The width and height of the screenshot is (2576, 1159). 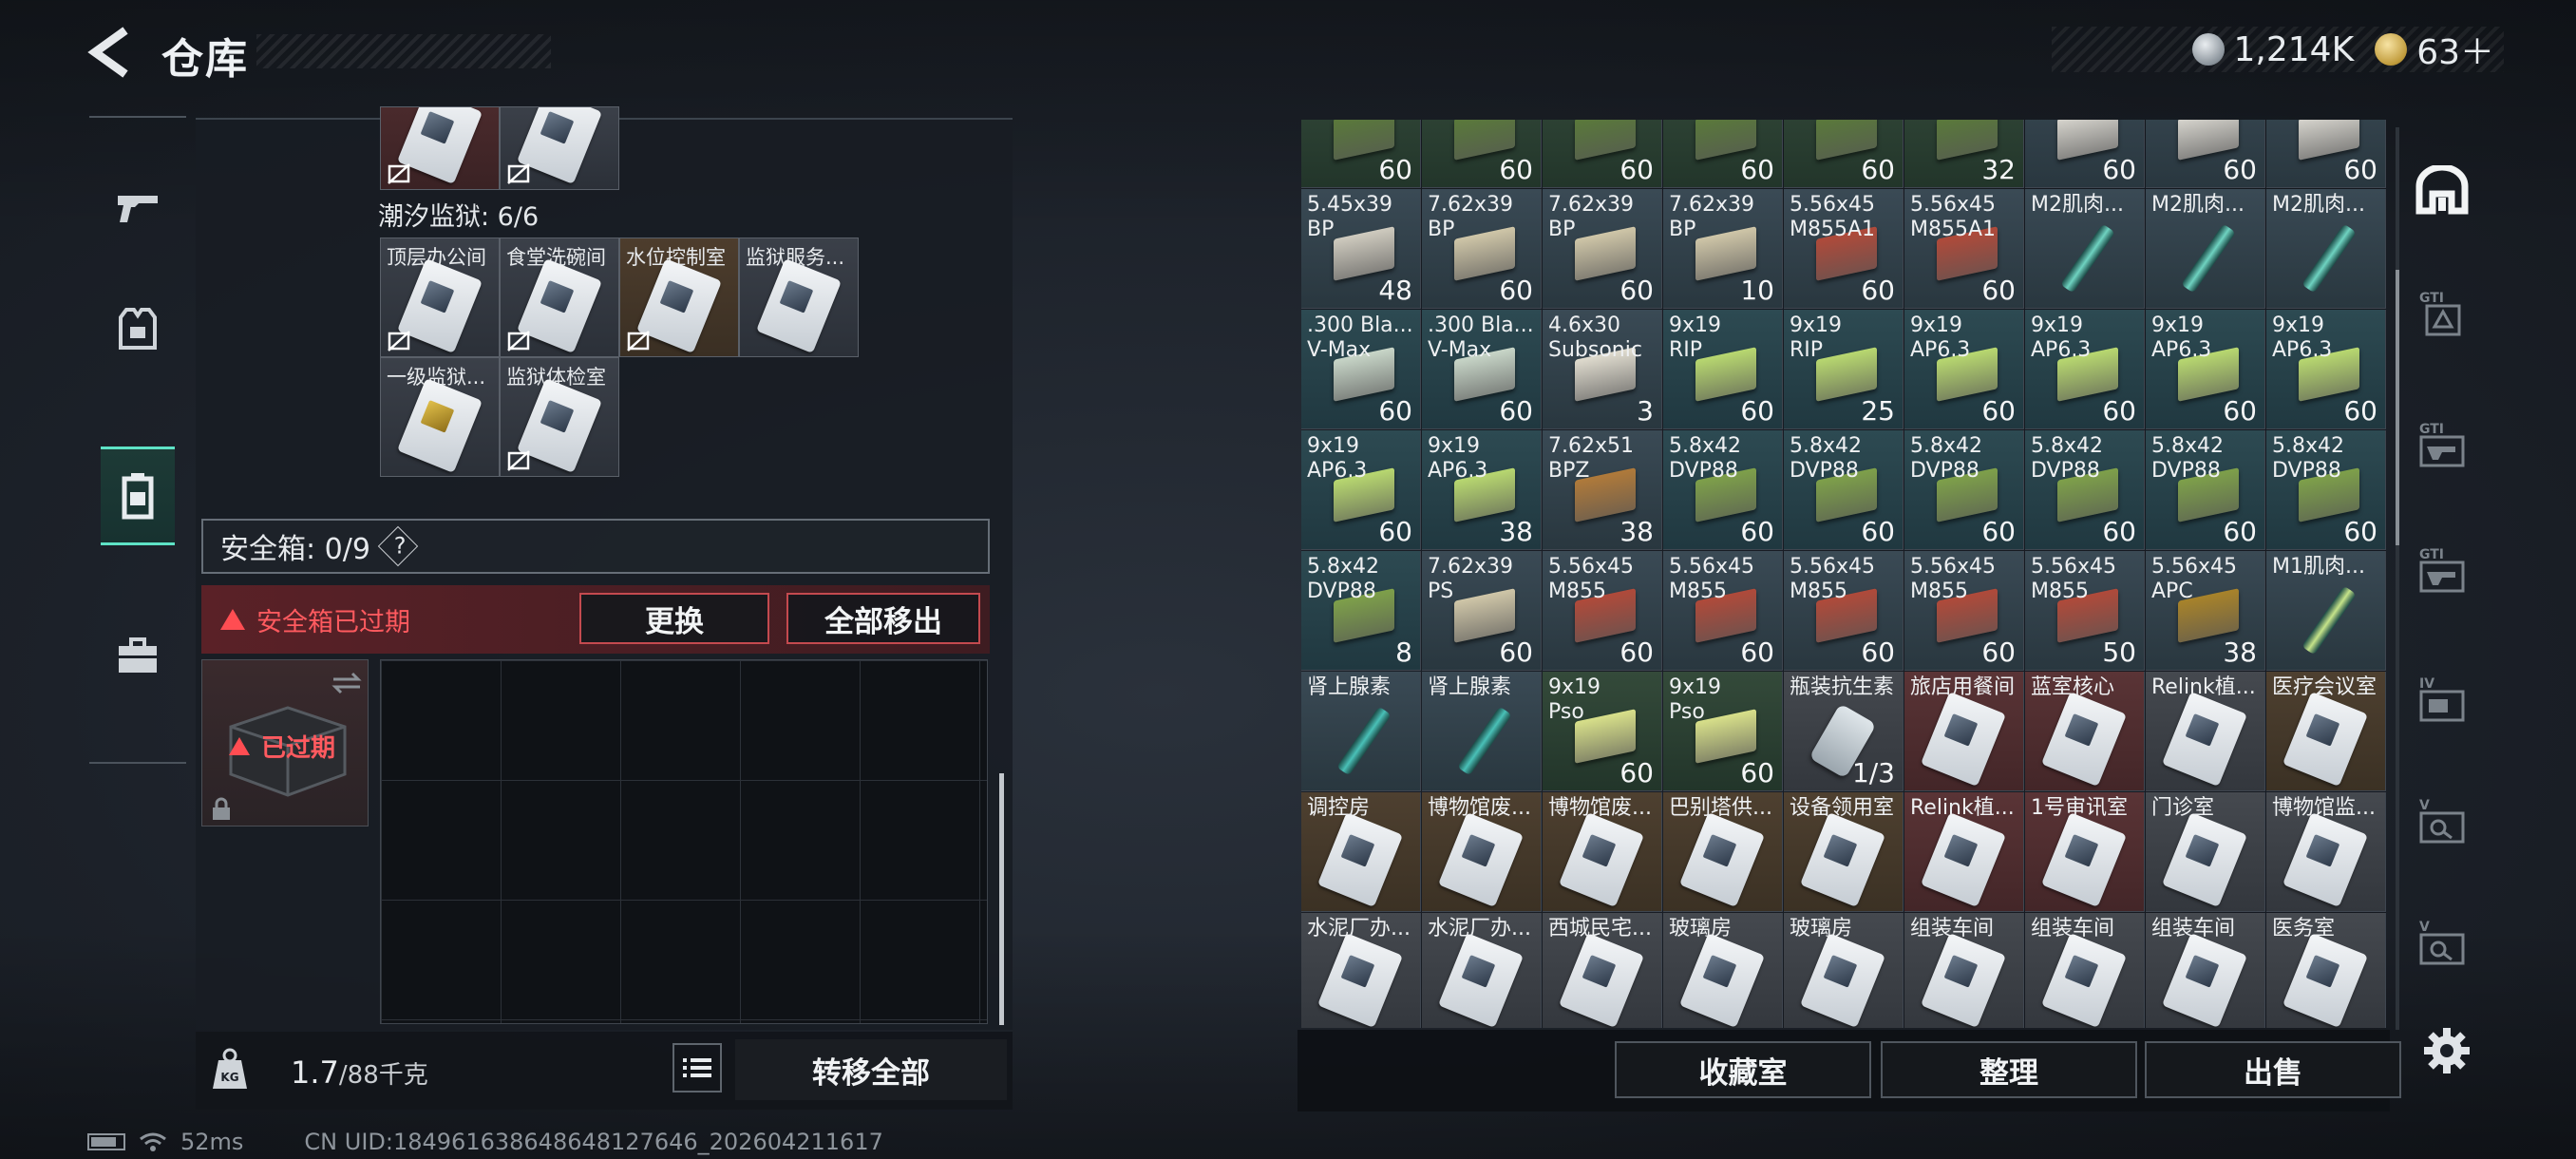 What do you see at coordinates (2442, 190) in the screenshot?
I see `tab-warehouse-main` at bounding box center [2442, 190].